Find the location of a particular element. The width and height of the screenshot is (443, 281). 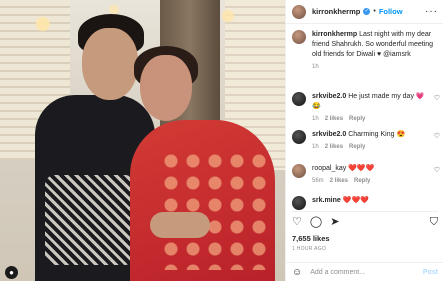

more-options-icon: ··· is located at coordinates (431, 11).